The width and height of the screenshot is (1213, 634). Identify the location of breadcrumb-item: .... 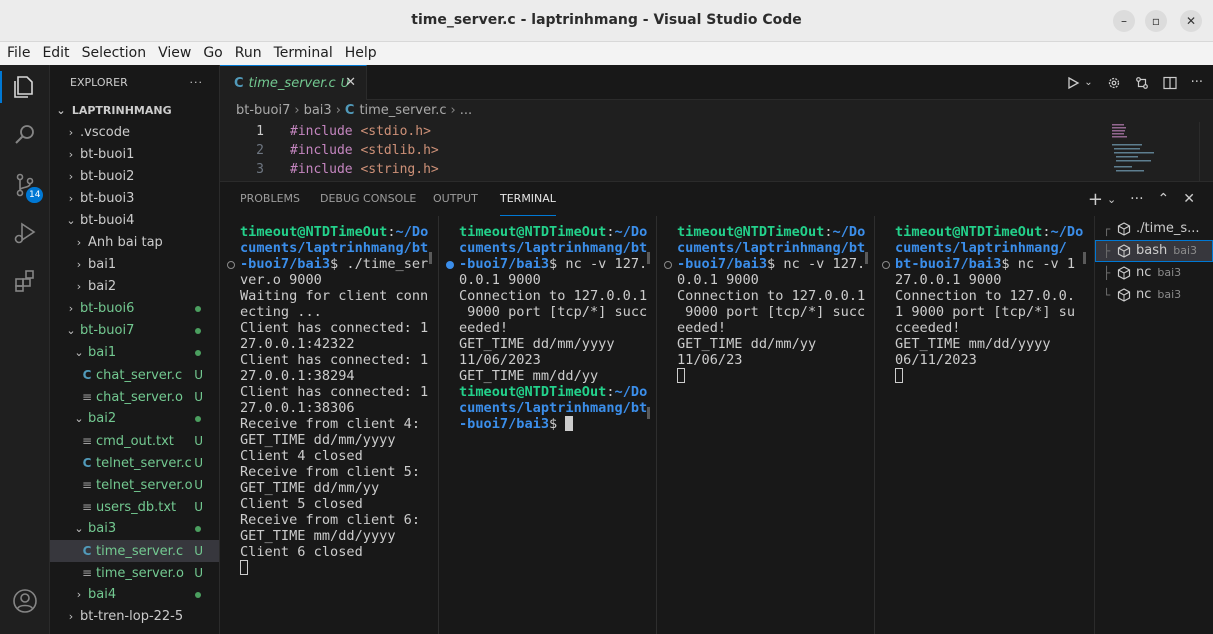
(466, 110).